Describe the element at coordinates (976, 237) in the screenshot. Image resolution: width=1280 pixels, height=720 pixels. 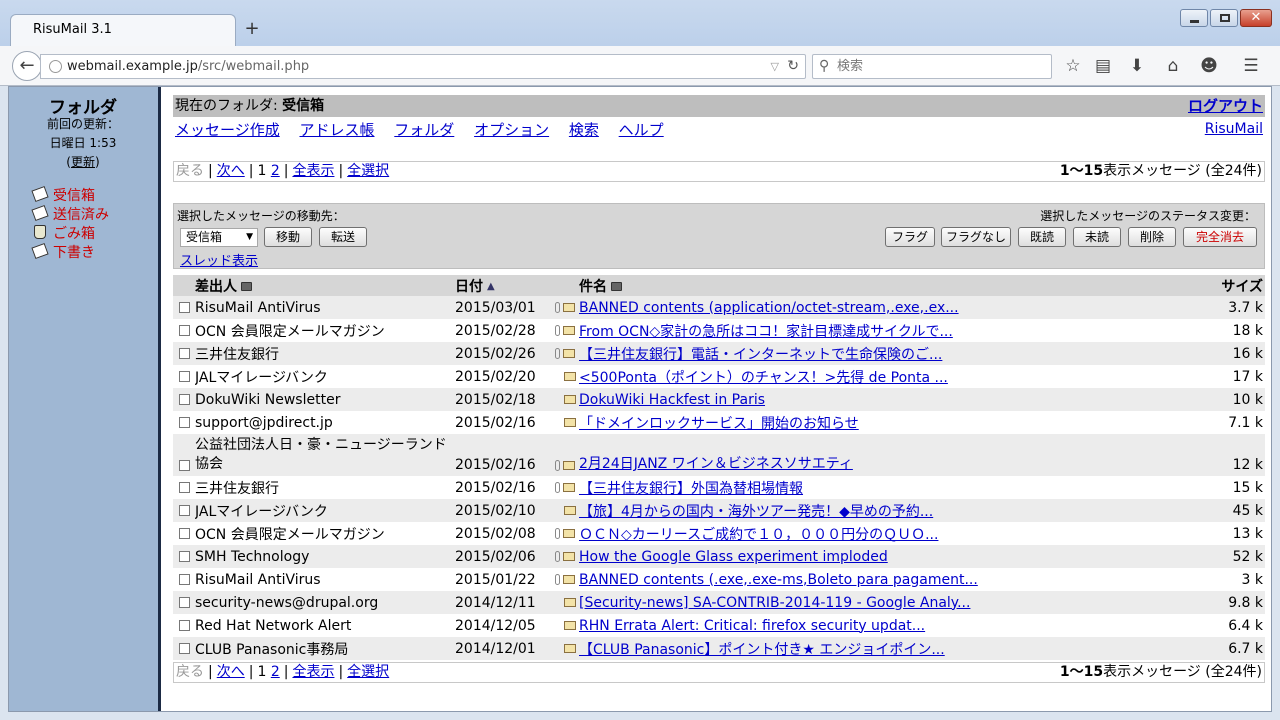
I see `unflag-button: フラグなし` at that location.